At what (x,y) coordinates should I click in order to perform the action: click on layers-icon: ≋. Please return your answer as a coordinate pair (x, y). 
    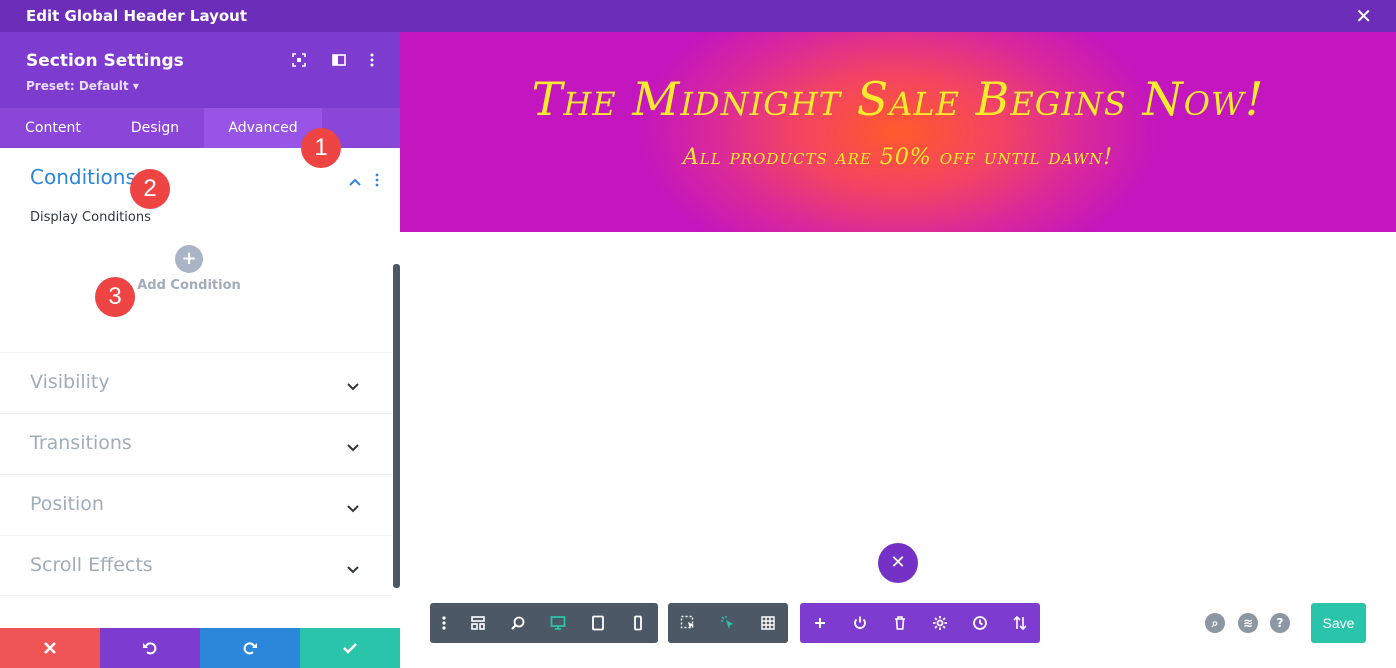
    Looking at the image, I should click on (1248, 623).